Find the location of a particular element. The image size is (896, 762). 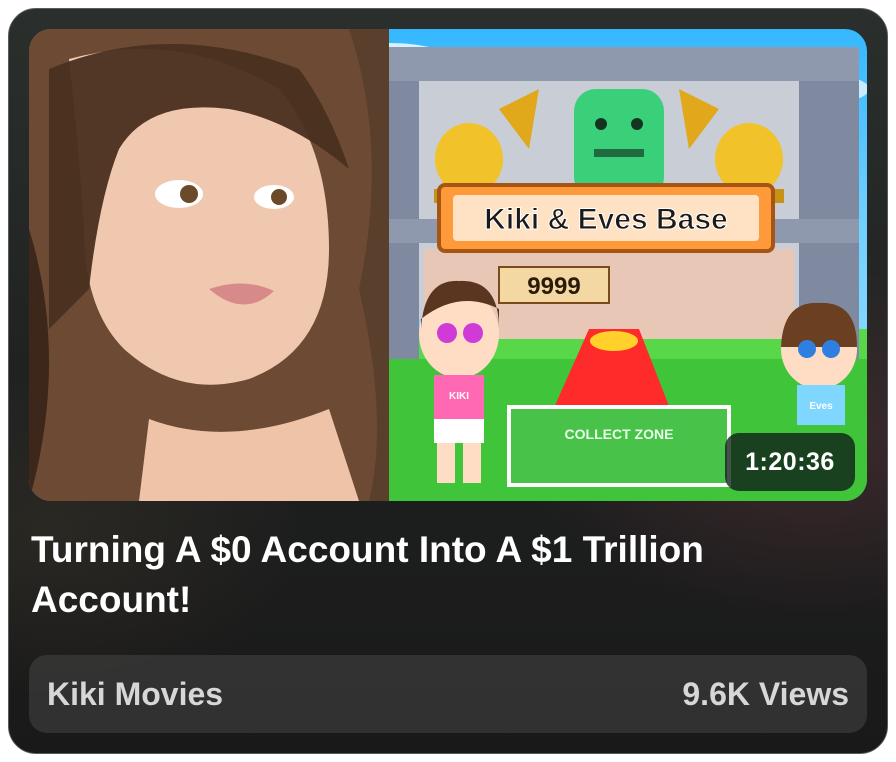

eves-shirt-text: Eves is located at coordinates (821, 406).